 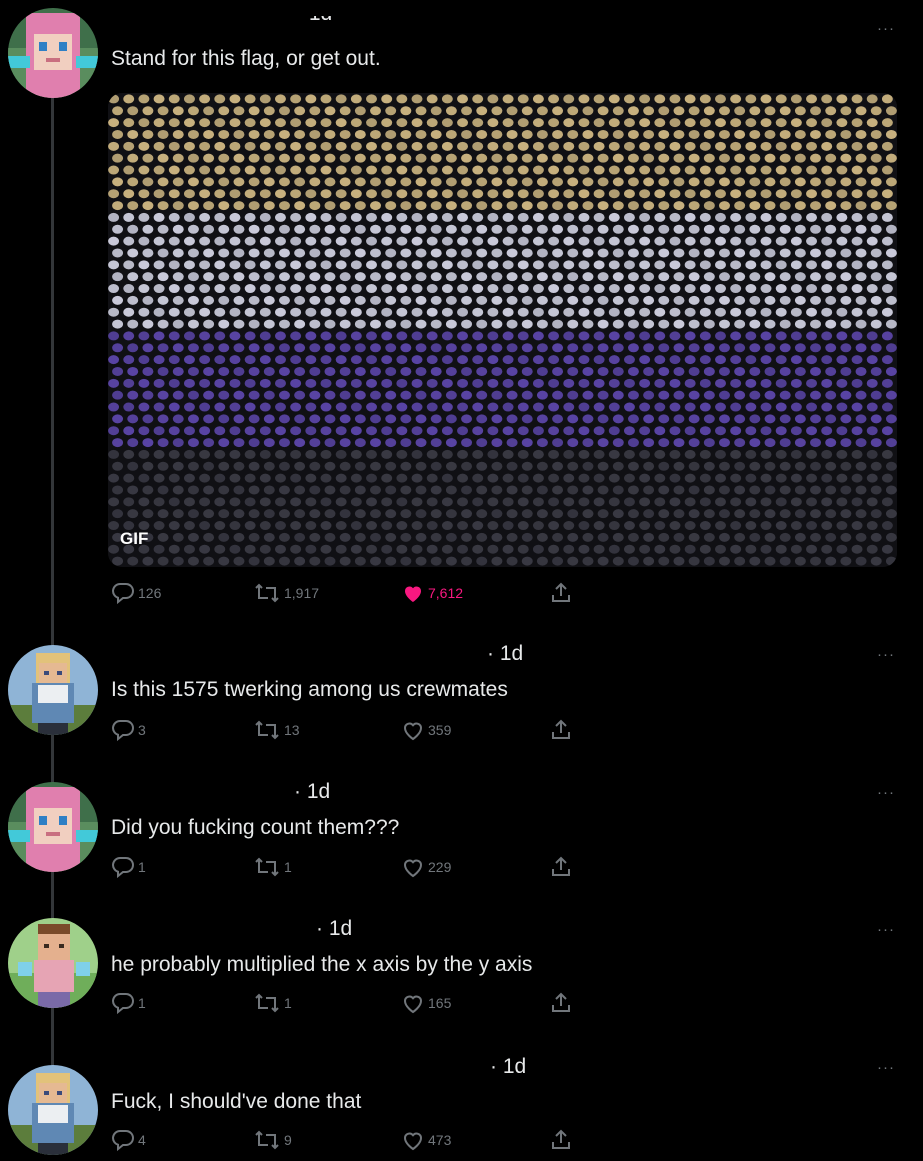 What do you see at coordinates (136, 593) in the screenshot?
I see `reply-button: 126` at bounding box center [136, 593].